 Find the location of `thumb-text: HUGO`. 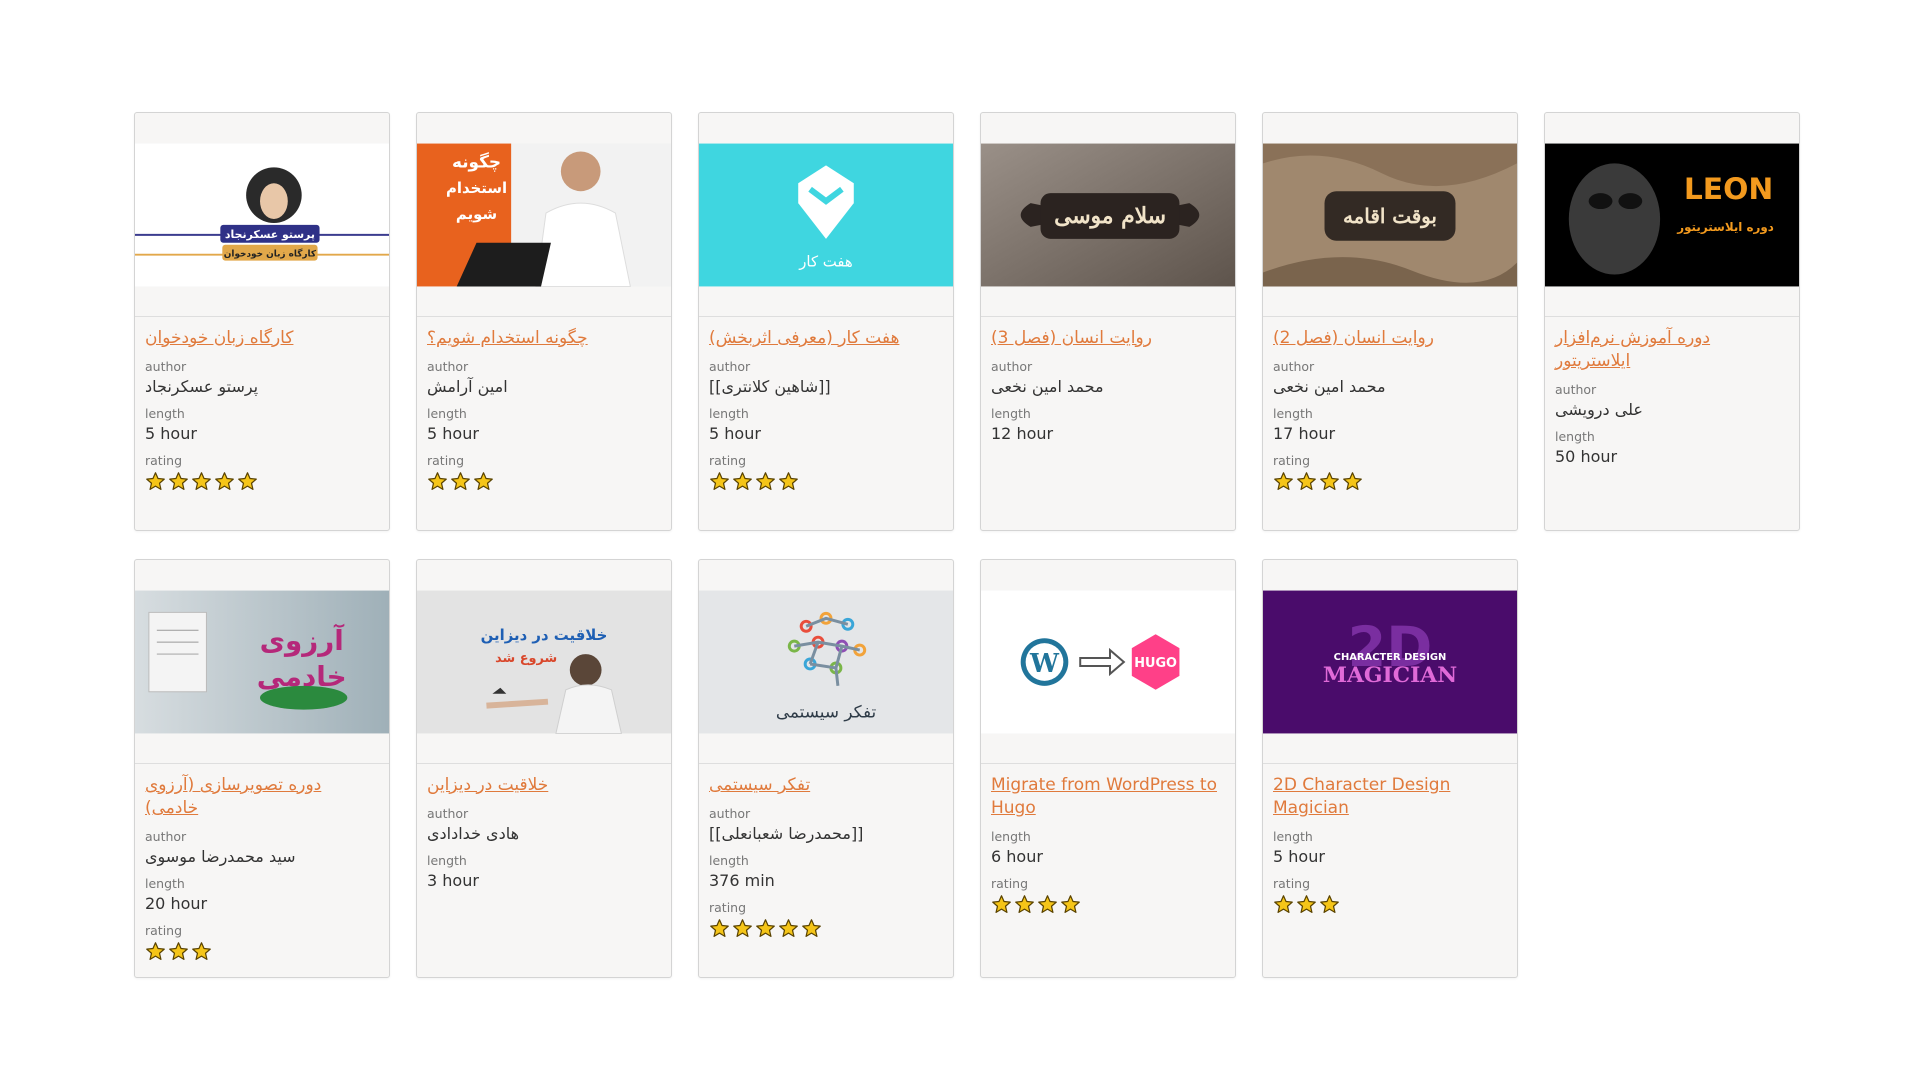

thumb-text: HUGO is located at coordinates (1155, 663).